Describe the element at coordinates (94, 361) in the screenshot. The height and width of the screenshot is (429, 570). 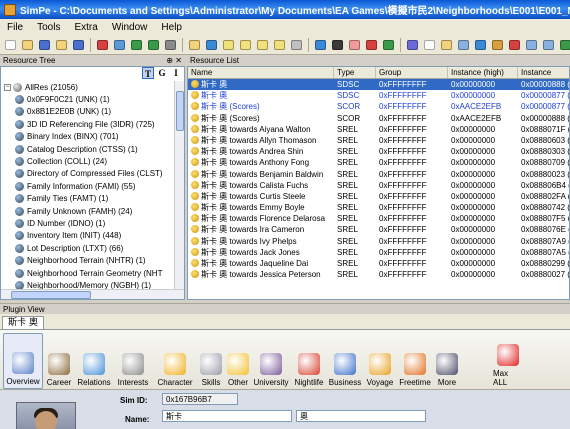
I see `category-relations-button: Relations` at that location.